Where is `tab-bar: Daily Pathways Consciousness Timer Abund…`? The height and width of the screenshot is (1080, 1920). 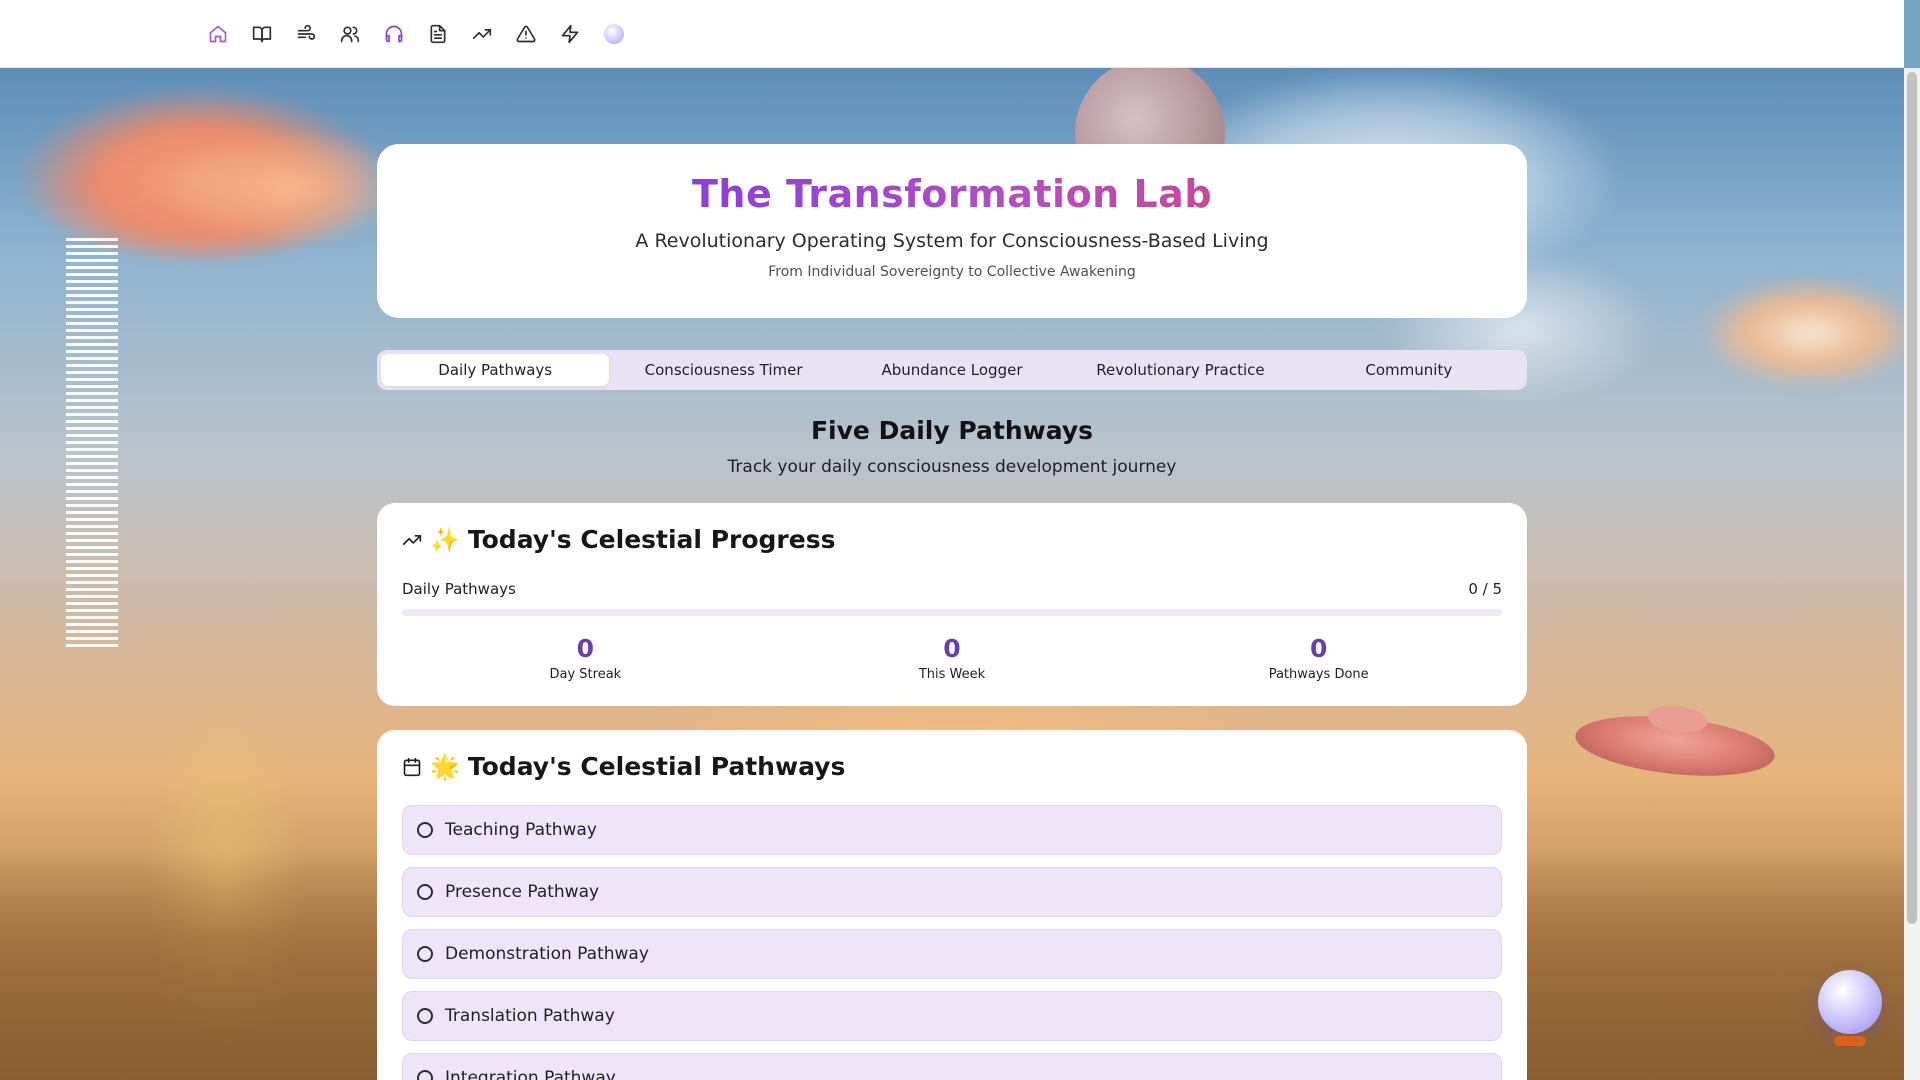 tab-bar: Daily Pathways Consciousness Timer Abund… is located at coordinates (952, 370).